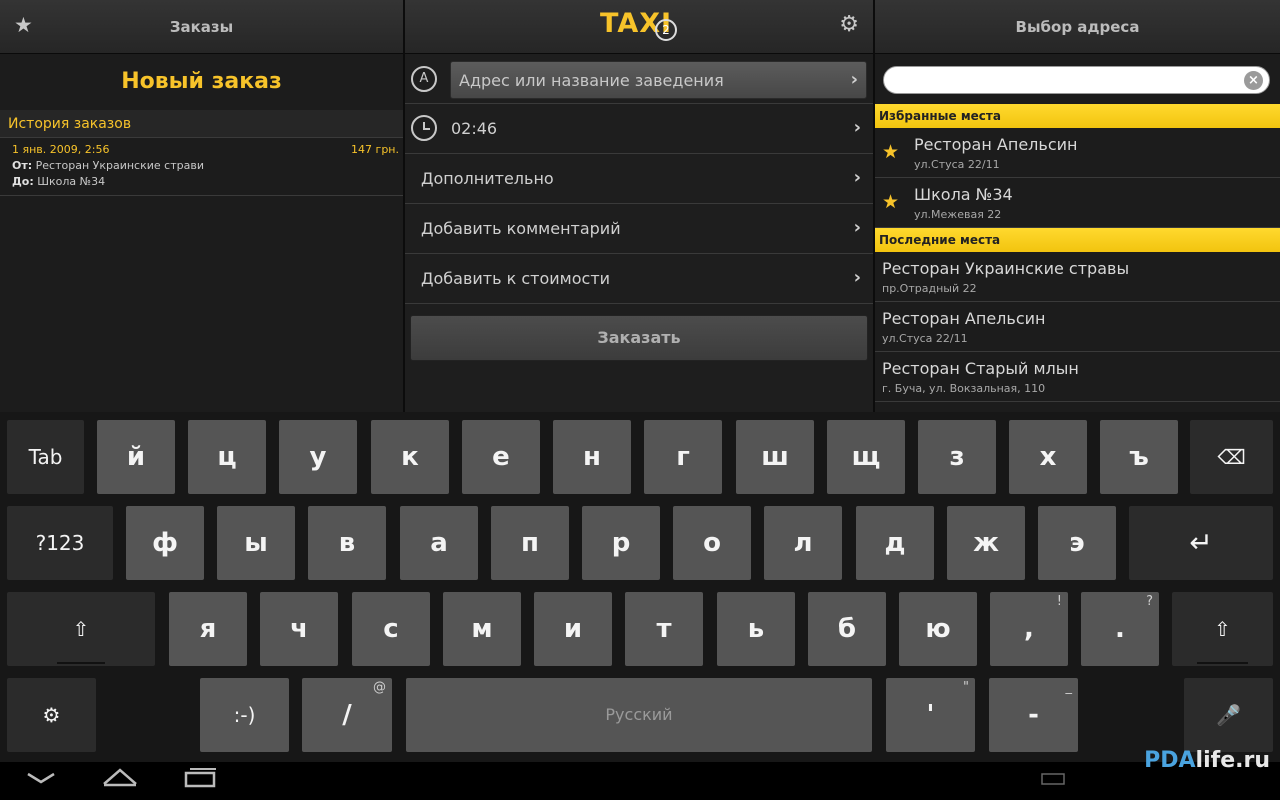 The image size is (1280, 800). Describe the element at coordinates (683, 457) in the screenshot. I see `key-letter: г` at that location.